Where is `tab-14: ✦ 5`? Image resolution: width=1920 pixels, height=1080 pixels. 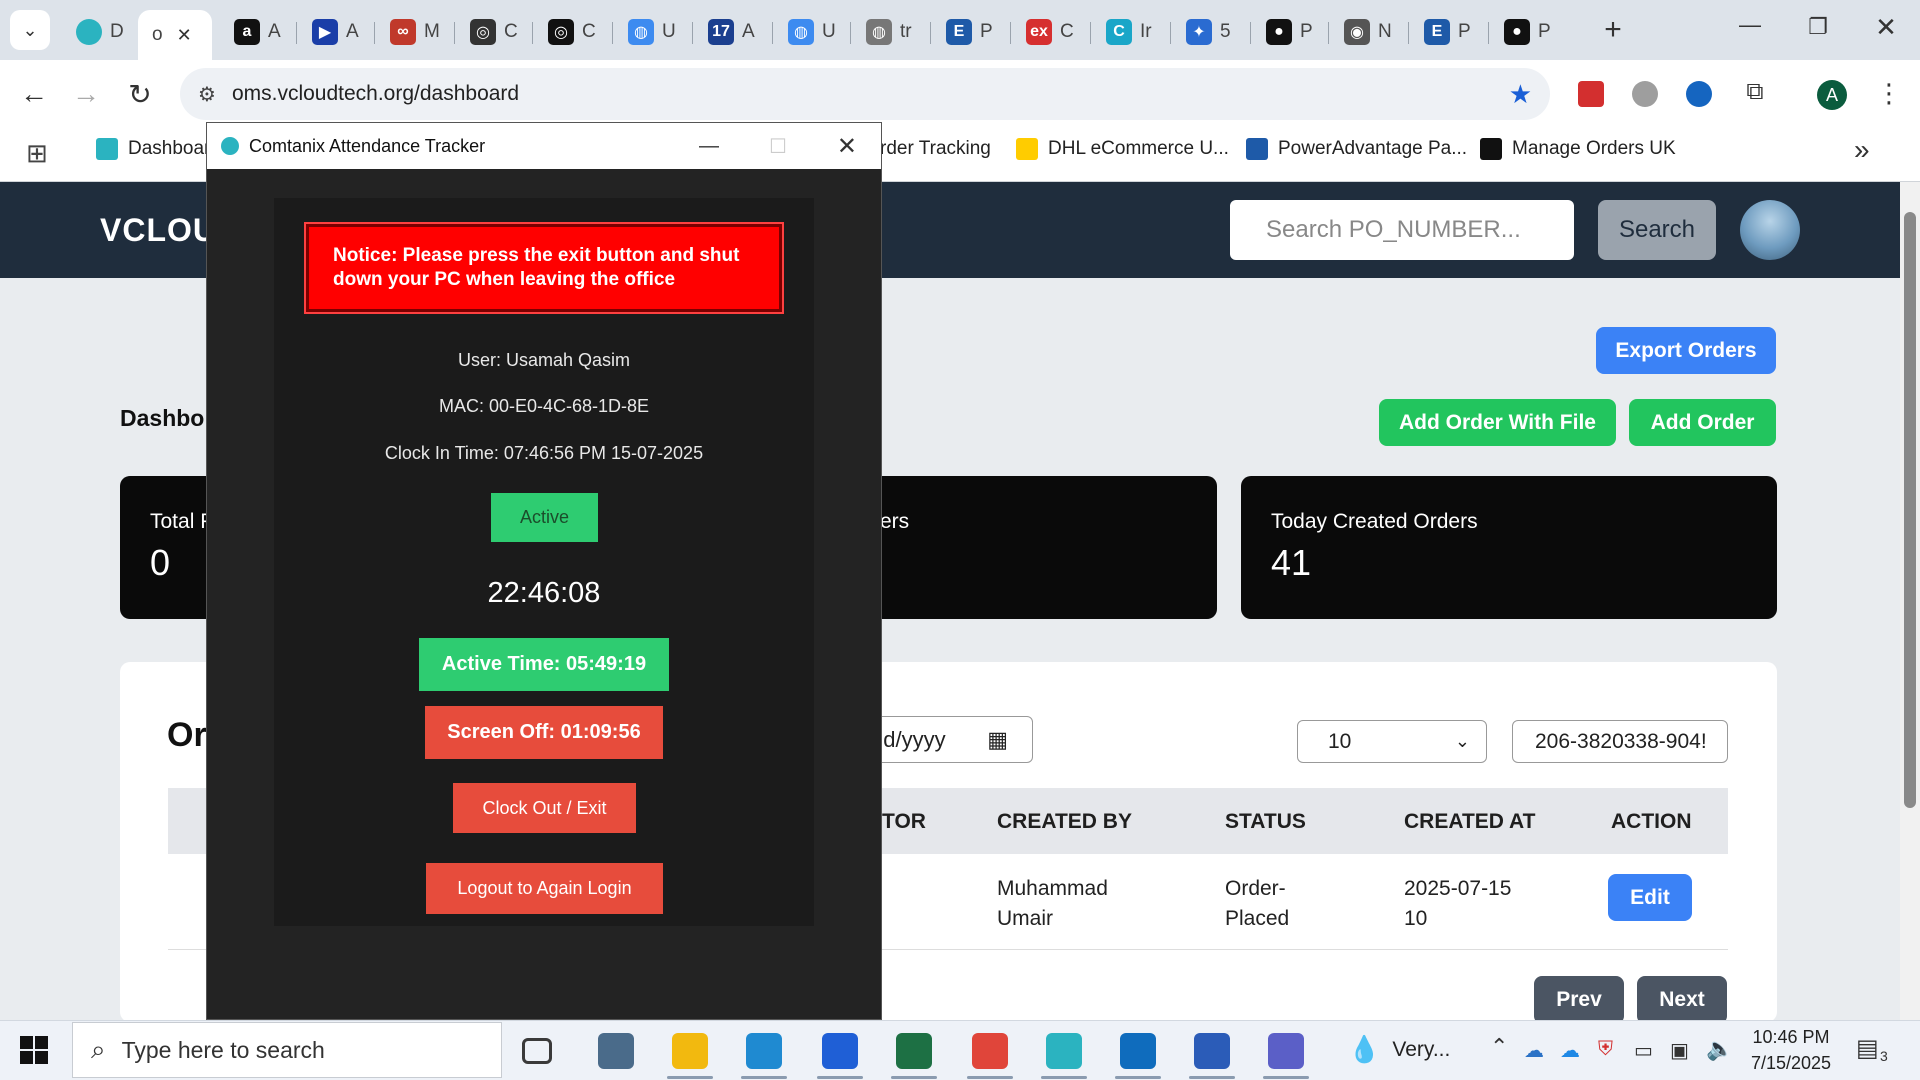 tab-14: ✦ 5 is located at coordinates (1212, 32).